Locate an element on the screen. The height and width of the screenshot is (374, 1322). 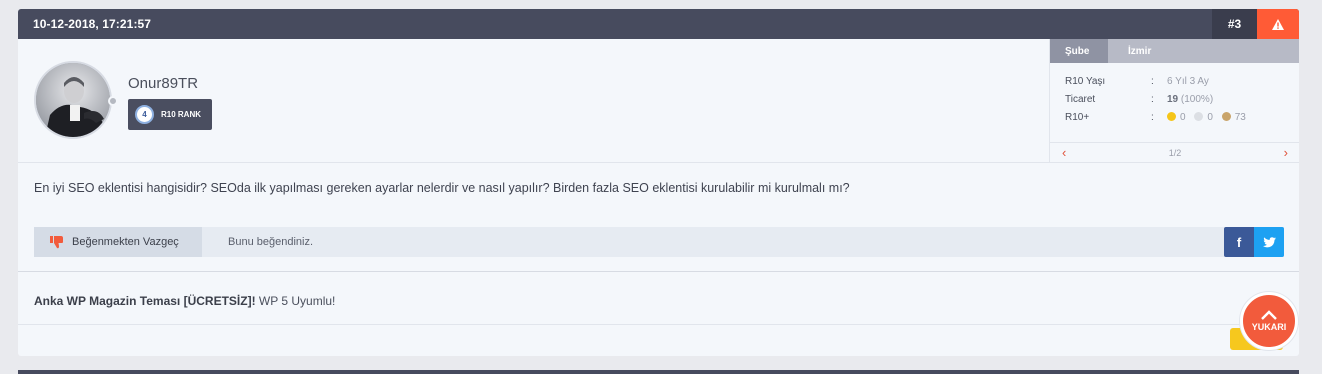
signature-title: Anka WP Magazin Teması [ÜCRETSİZ]! is located at coordinates (145, 301).